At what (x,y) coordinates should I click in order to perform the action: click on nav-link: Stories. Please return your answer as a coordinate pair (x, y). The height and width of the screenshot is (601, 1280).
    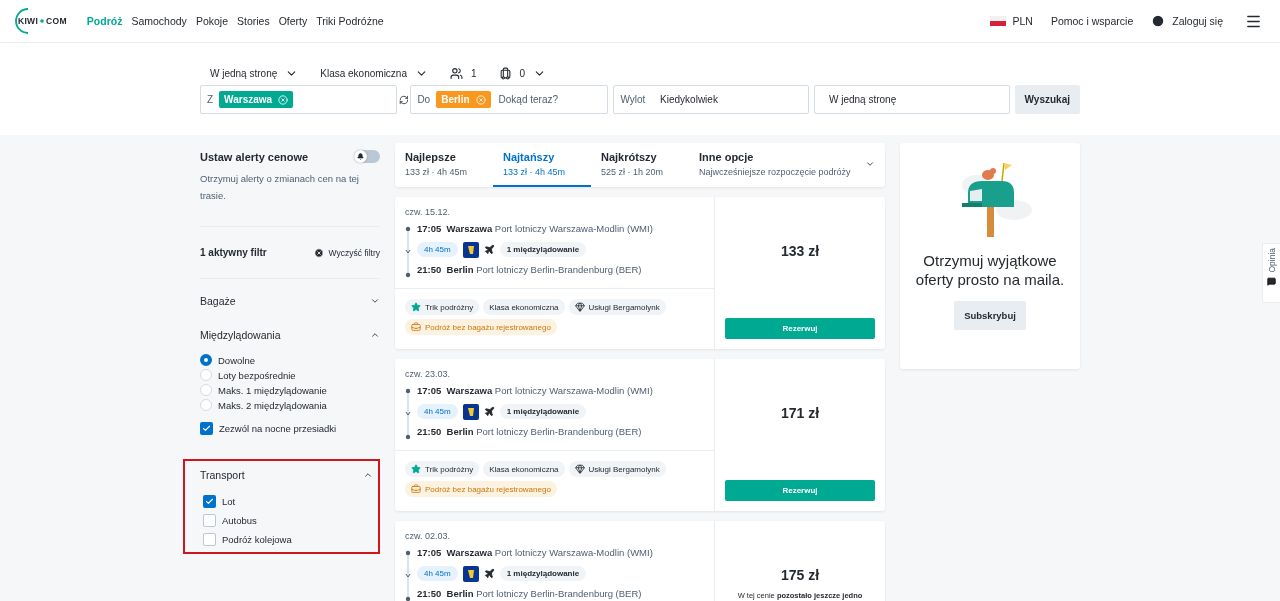
    Looking at the image, I should click on (253, 21).